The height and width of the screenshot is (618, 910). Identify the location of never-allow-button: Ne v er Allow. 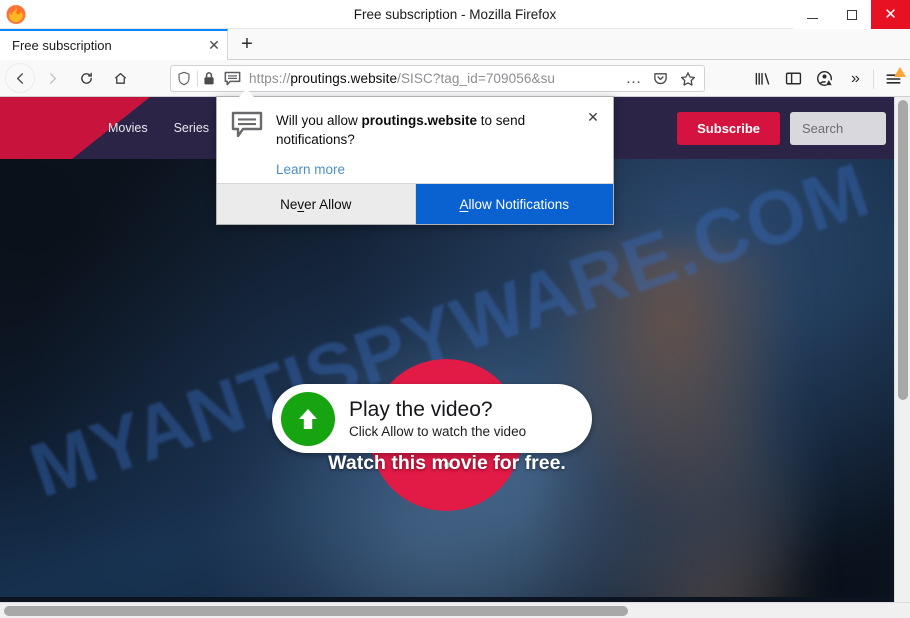
(316, 204).